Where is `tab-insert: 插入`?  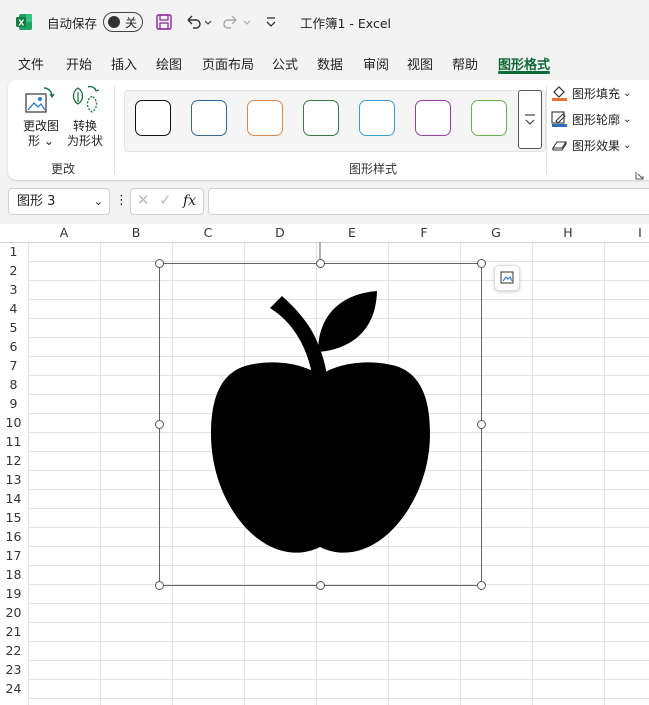
tab-insert: 插入 is located at coordinates (124, 63).